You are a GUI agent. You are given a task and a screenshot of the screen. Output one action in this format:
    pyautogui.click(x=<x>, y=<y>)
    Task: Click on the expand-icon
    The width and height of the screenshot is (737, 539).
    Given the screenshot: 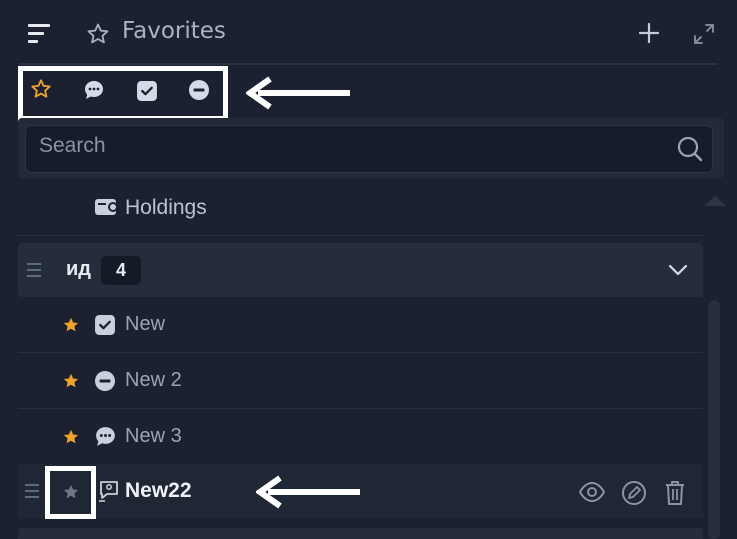 What is the action you would take?
    pyautogui.click(x=704, y=34)
    